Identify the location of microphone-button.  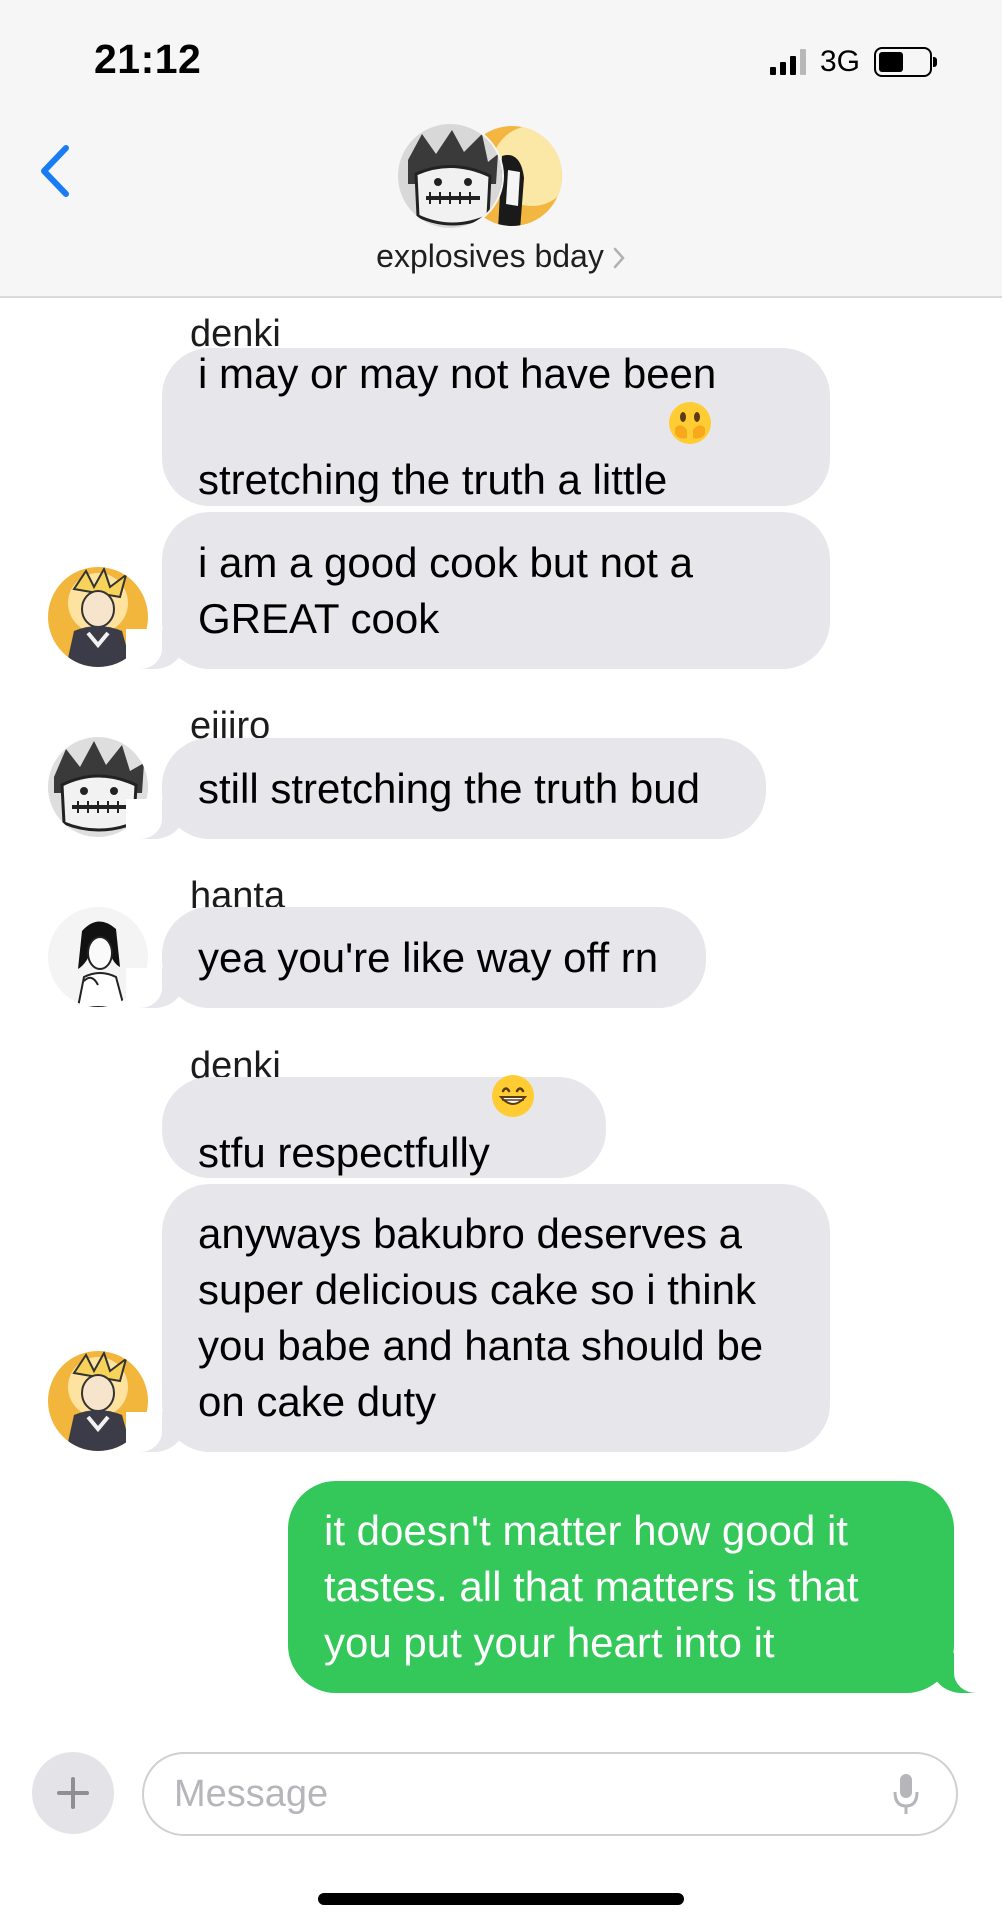
(906, 1794).